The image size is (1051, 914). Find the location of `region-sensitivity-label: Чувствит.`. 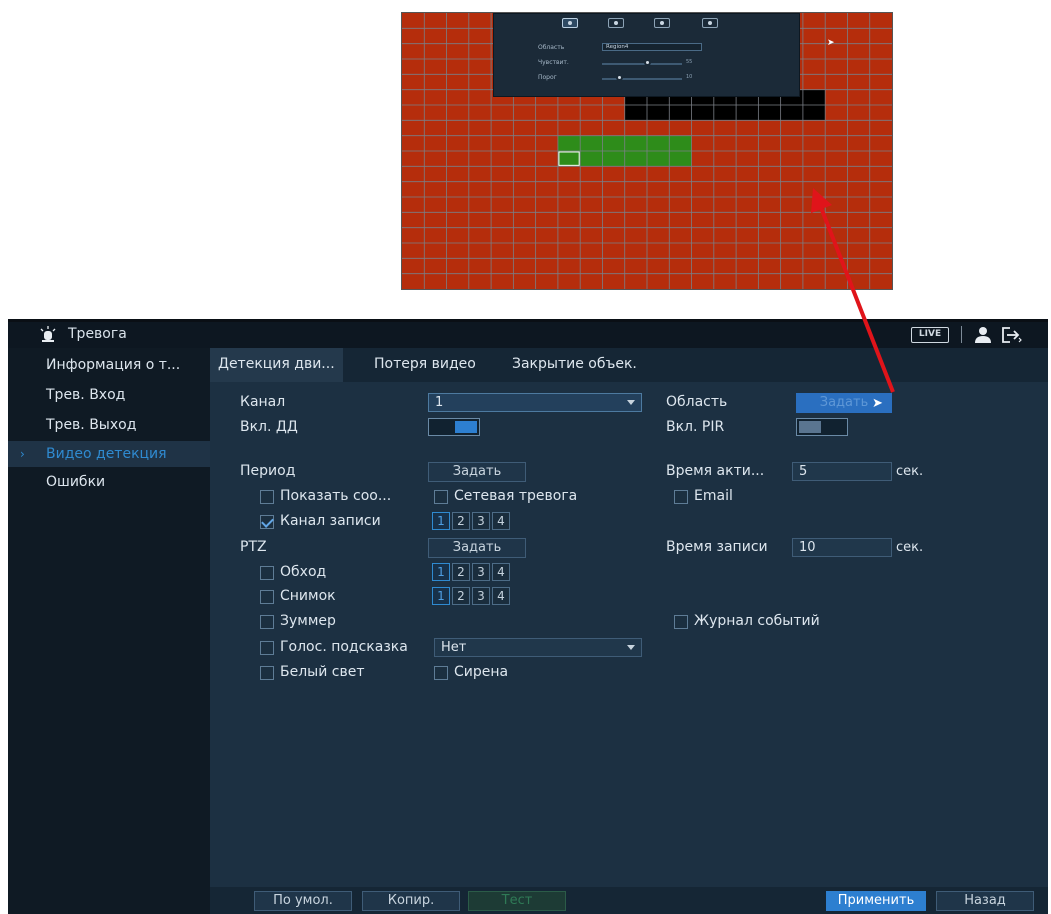

region-sensitivity-label: Чувствит. is located at coordinates (553, 62).